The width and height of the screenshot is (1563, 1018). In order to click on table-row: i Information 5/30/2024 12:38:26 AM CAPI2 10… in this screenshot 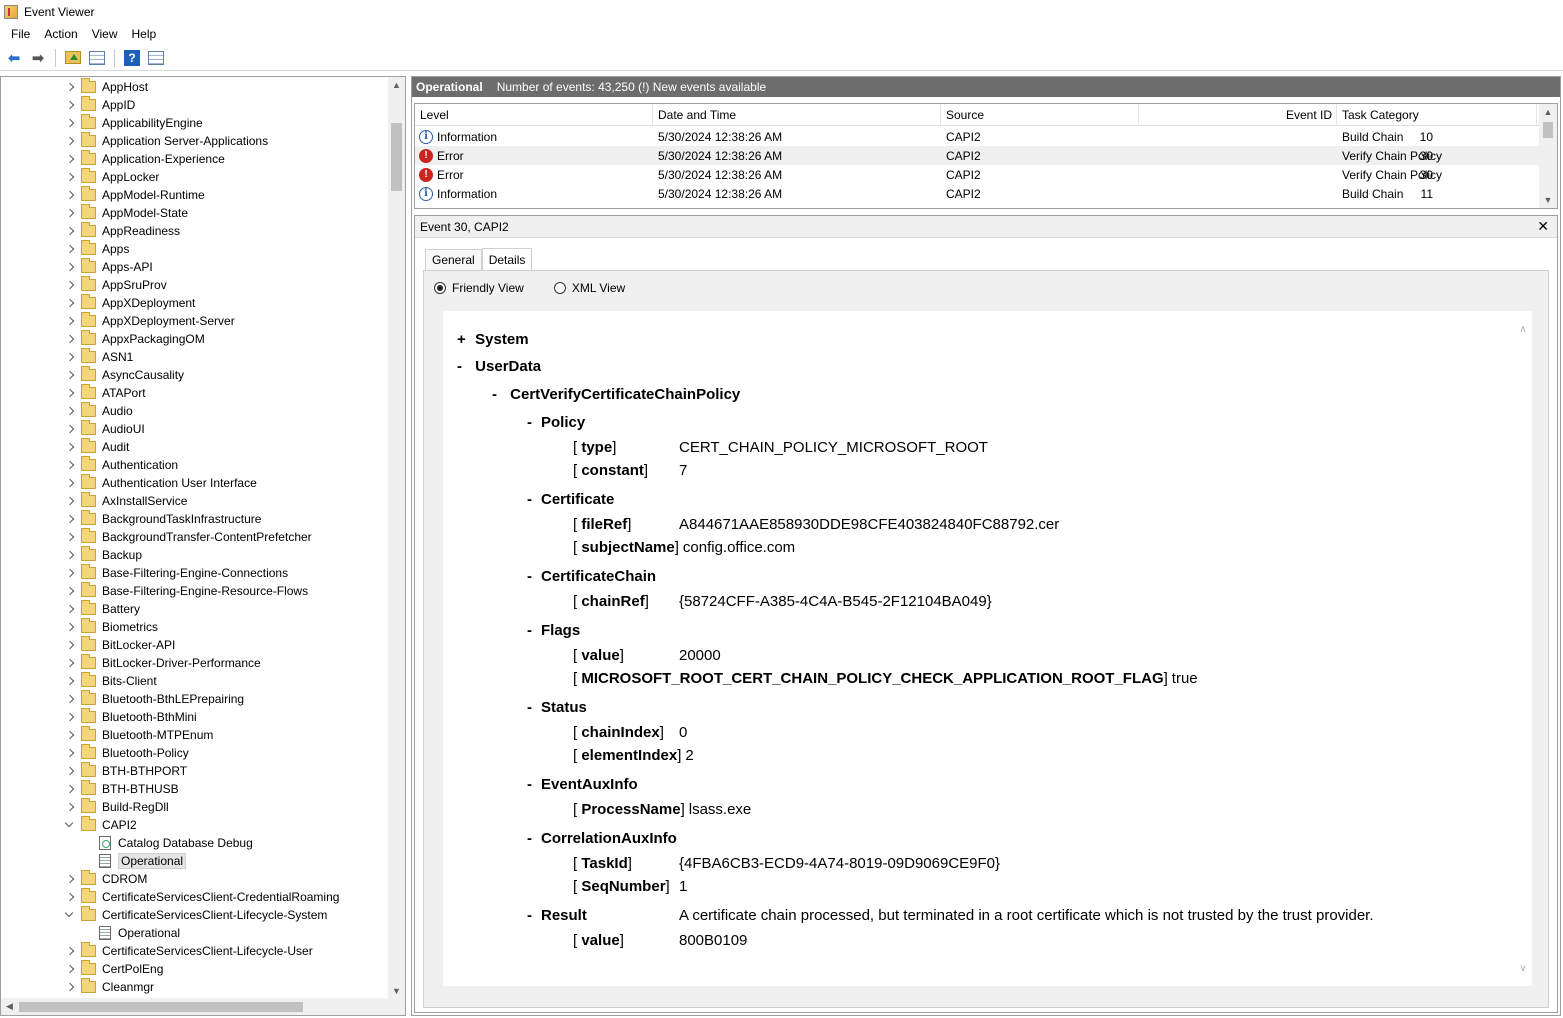, I will do `click(977, 136)`.